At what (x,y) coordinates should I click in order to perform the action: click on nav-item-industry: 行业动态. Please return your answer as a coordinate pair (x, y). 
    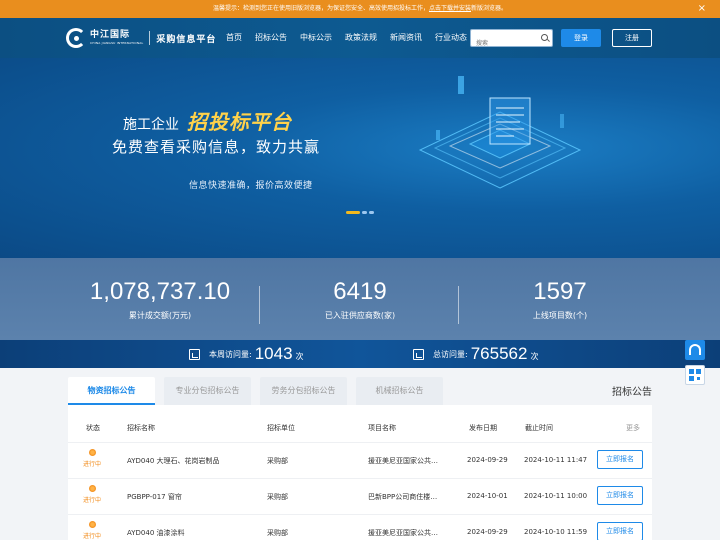
    Looking at the image, I should click on (451, 38).